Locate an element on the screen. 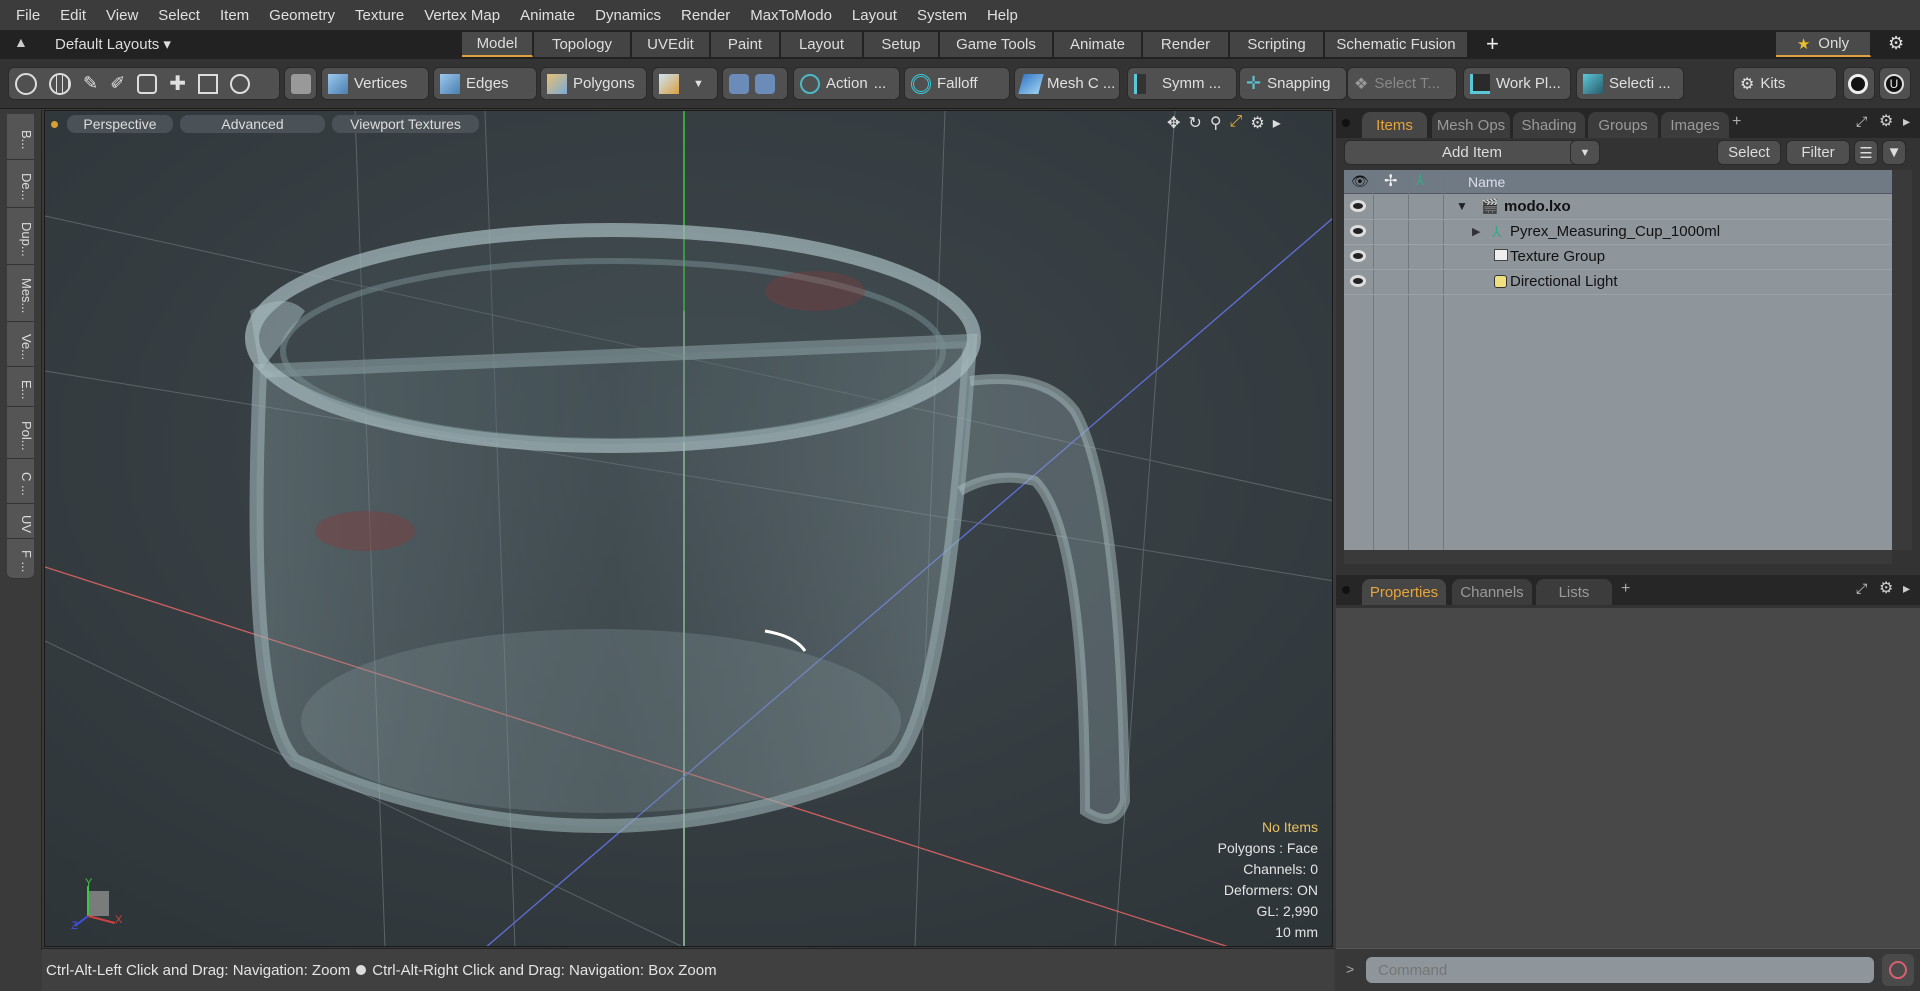 The image size is (1920, 991). menu-render: Render is located at coordinates (705, 15).